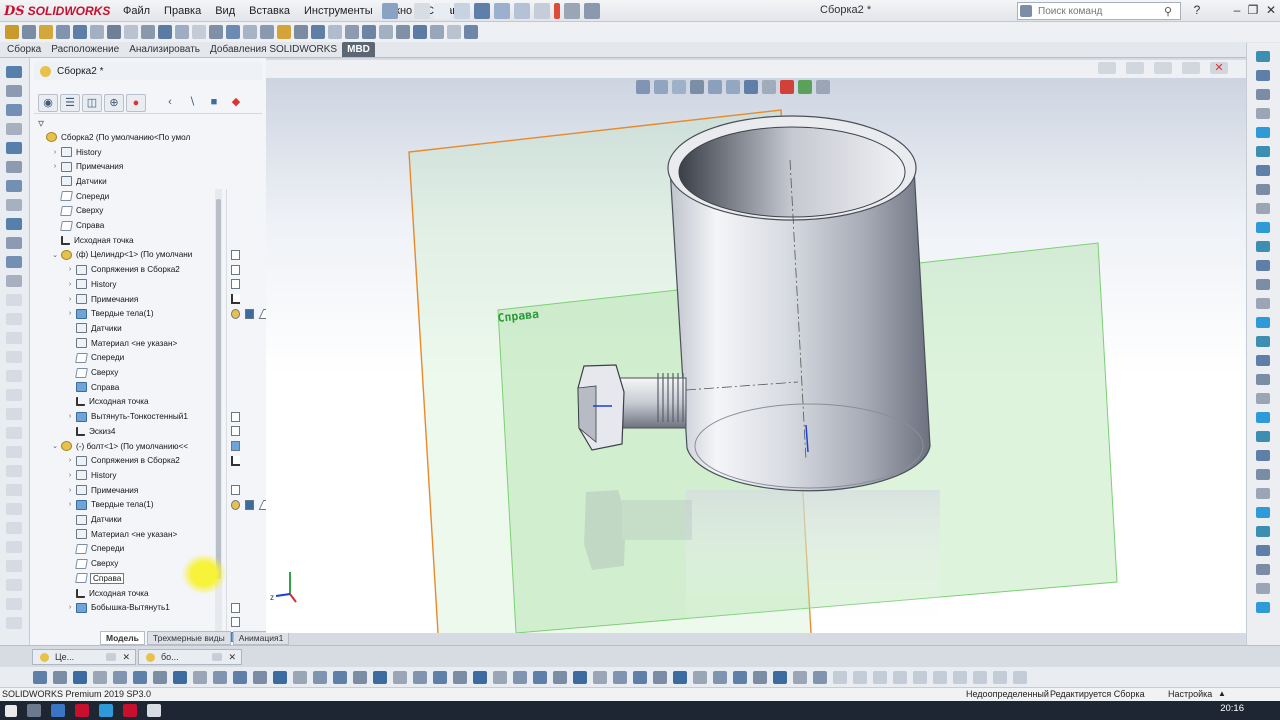  I want to click on display-manager-tab-icon: ●, so click(136, 102).